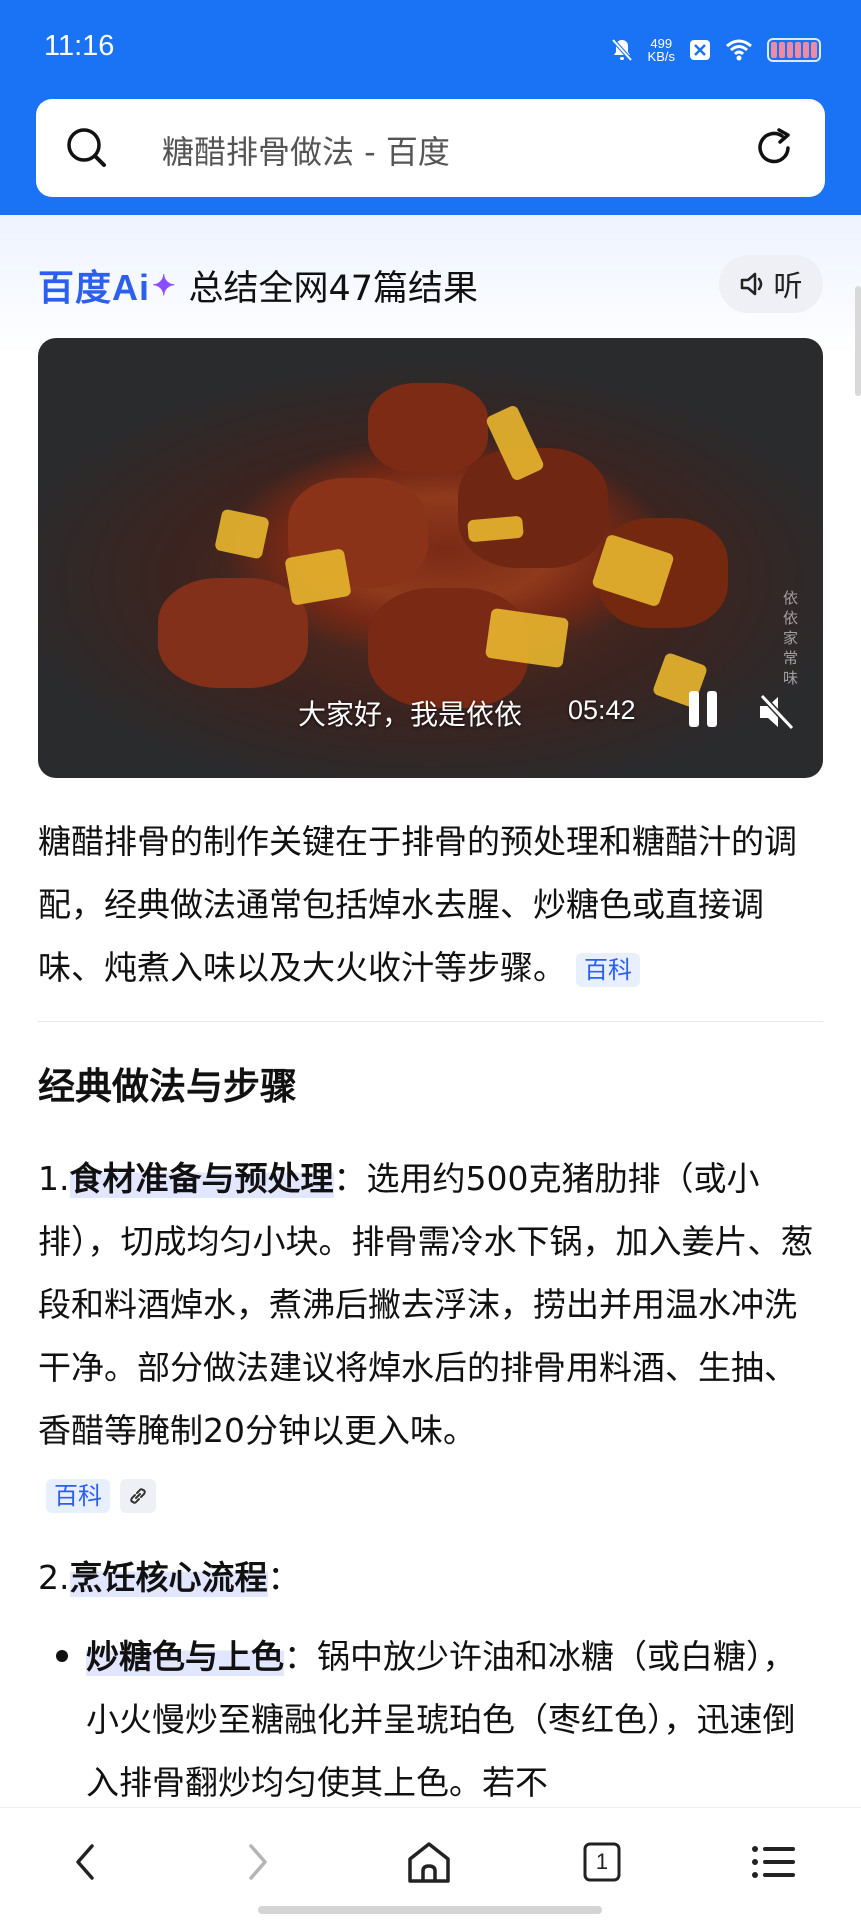  I want to click on step-2: 2.烹饪核心流程：, so click(433, 1577).